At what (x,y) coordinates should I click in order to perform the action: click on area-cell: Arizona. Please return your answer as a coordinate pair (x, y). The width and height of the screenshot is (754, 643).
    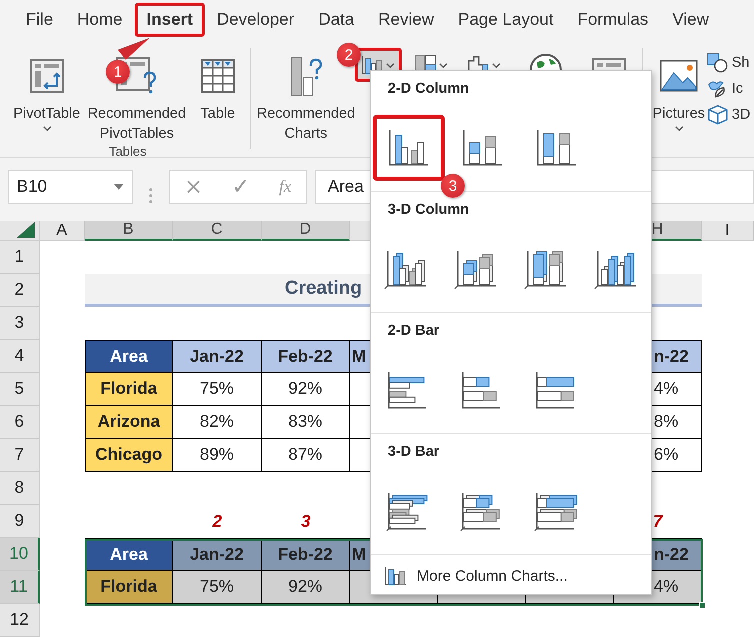
    Looking at the image, I should click on (129, 422).